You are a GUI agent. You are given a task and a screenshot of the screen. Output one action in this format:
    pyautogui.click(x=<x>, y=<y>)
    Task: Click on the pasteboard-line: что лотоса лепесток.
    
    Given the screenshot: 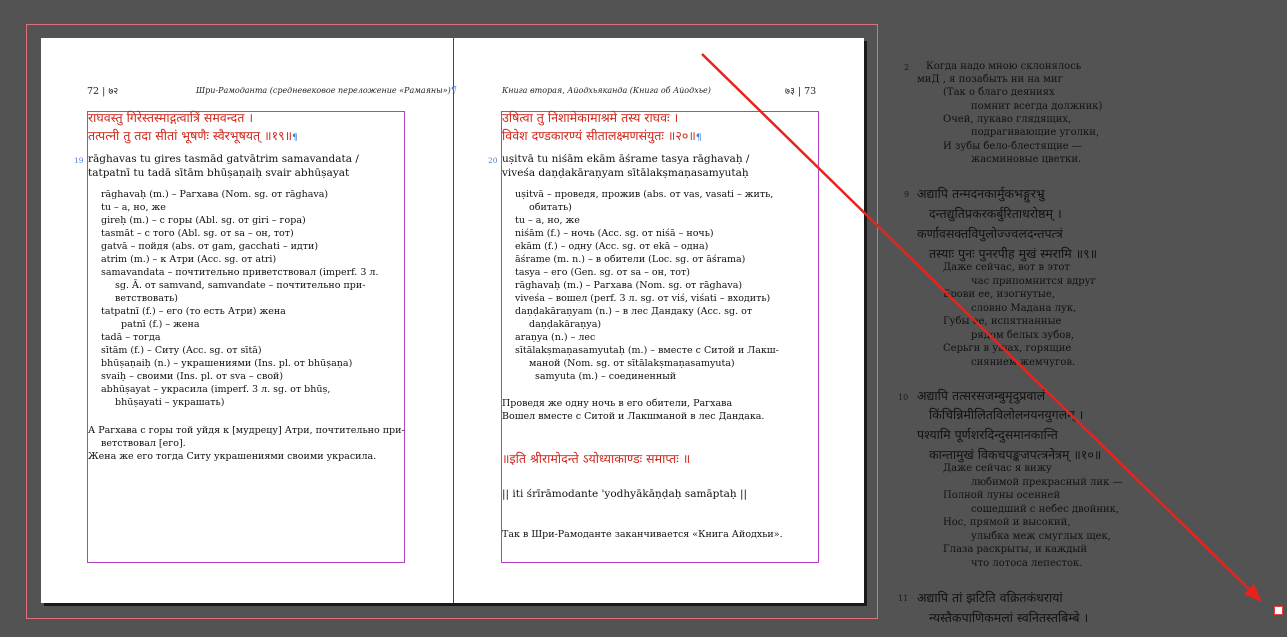 What is the action you would take?
    pyautogui.click(x=1027, y=563)
    